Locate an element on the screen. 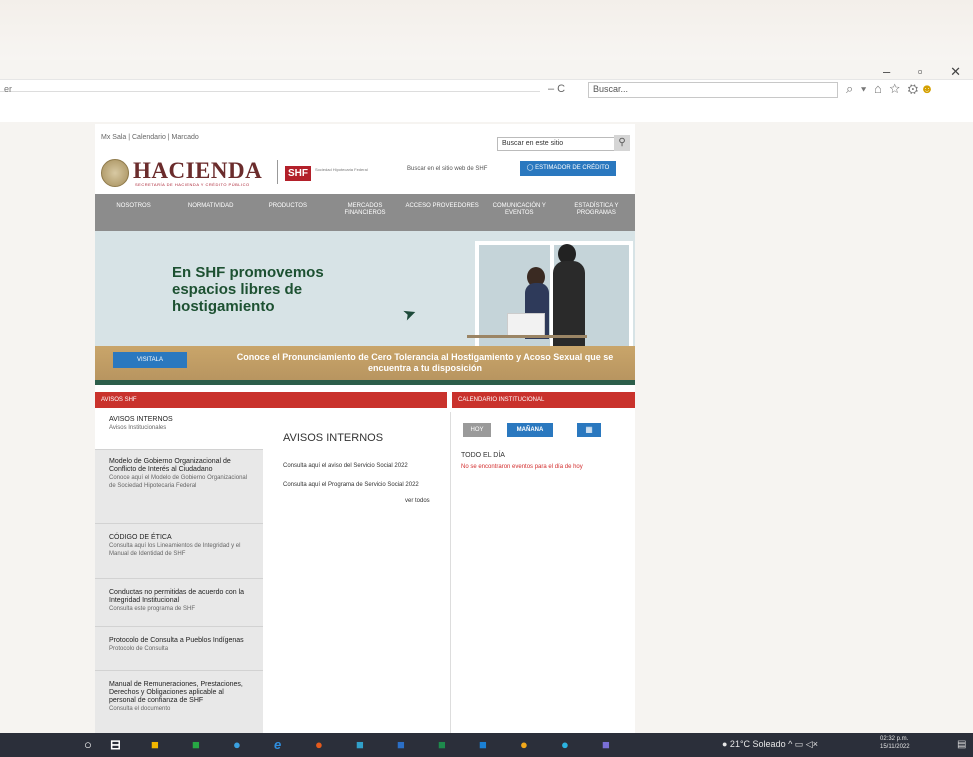 The image size is (973, 757). people-app-icon: ● is located at coordinates (237, 745).